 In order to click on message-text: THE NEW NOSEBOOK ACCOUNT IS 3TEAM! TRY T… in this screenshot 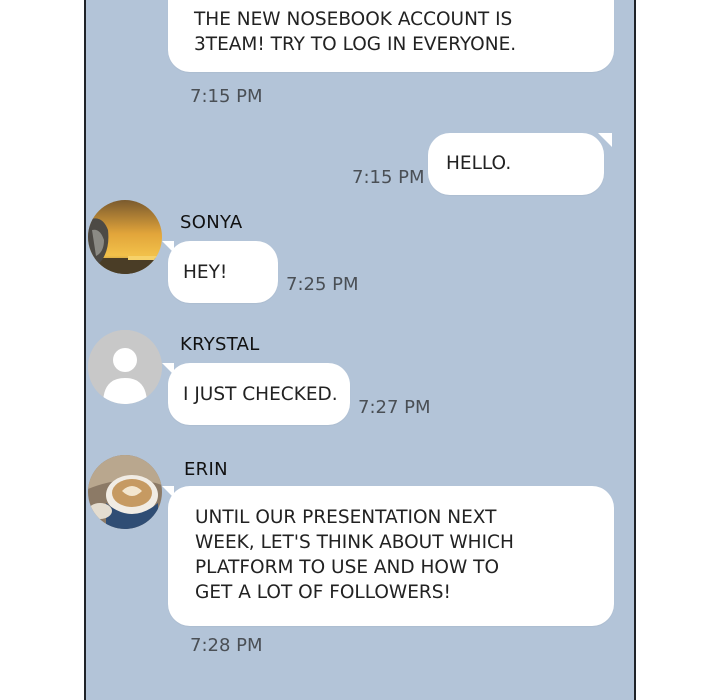, I will do `click(355, 32)`.